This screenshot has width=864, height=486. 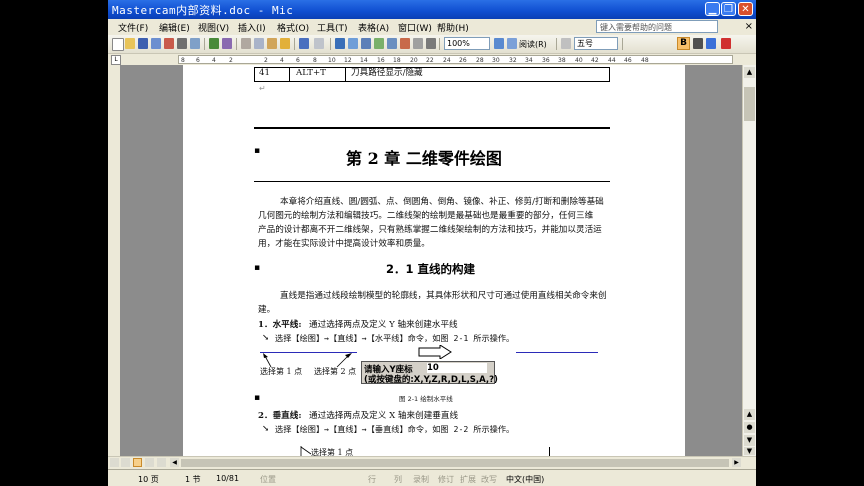 What do you see at coordinates (174, 27) in the screenshot?
I see `menu-edit: 编辑(E)` at bounding box center [174, 27].